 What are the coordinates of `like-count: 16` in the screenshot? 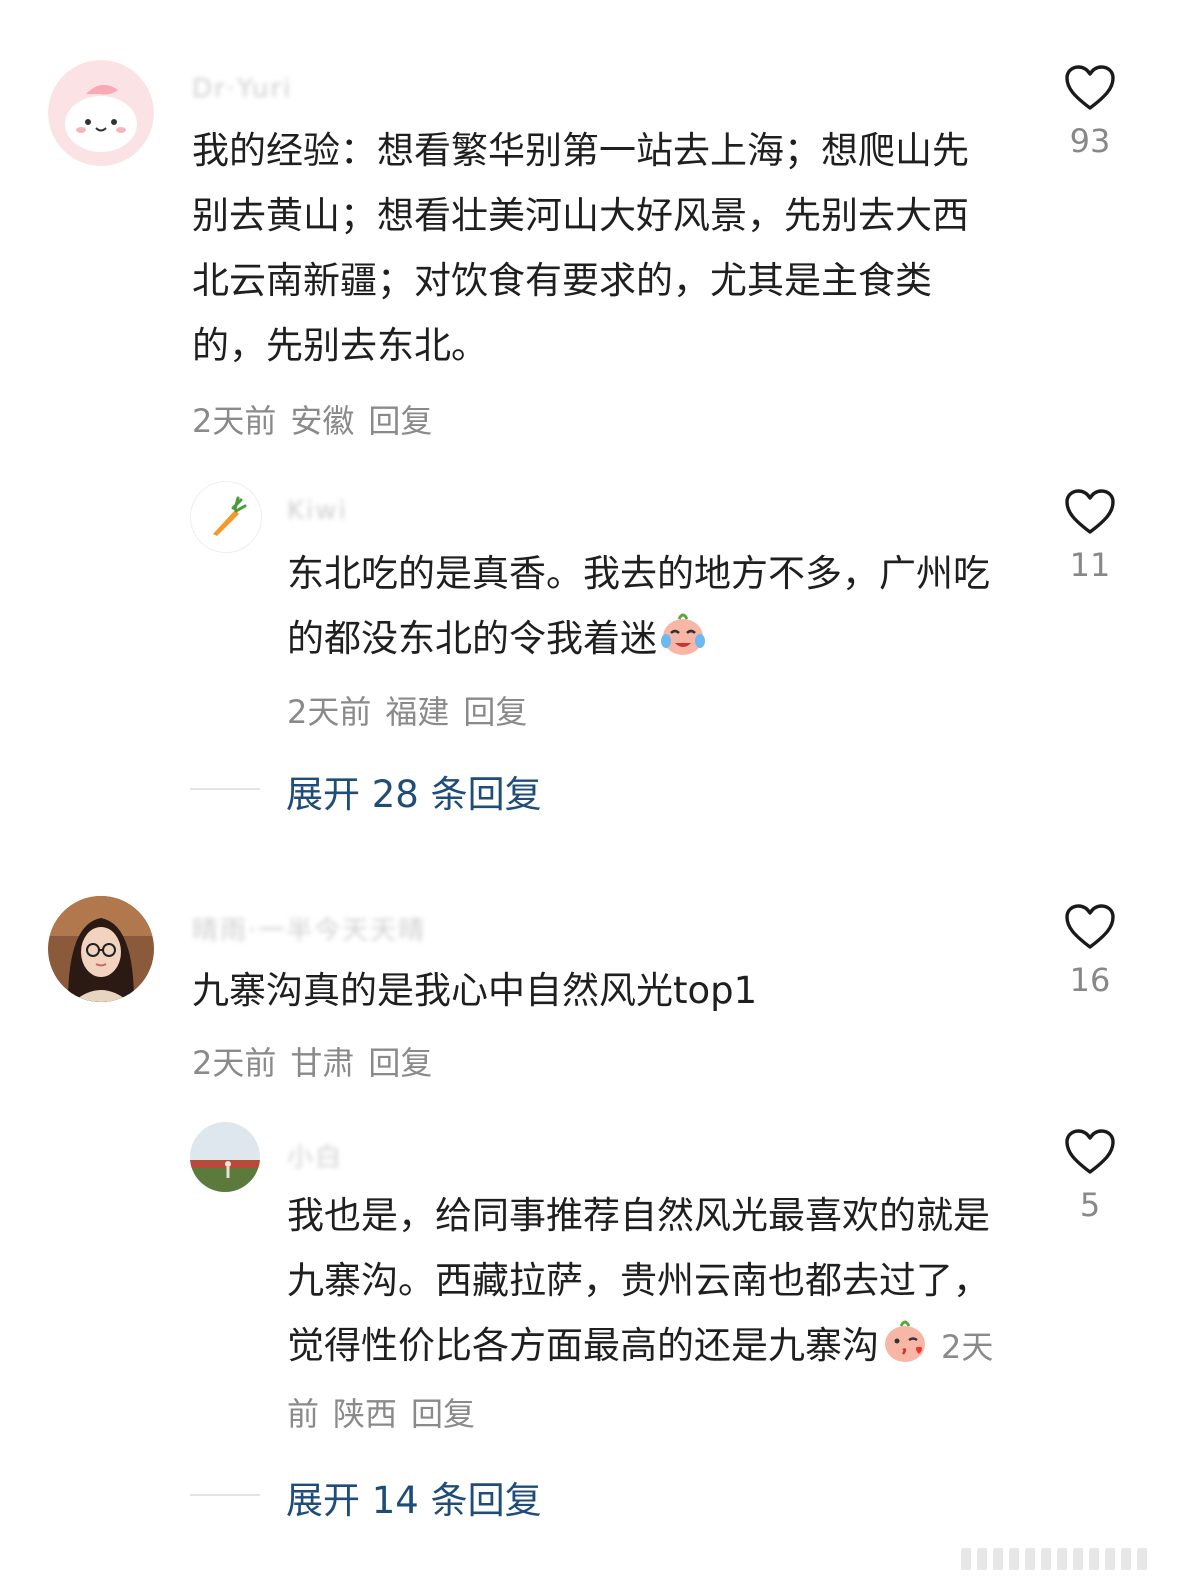 It's located at (1090, 980).